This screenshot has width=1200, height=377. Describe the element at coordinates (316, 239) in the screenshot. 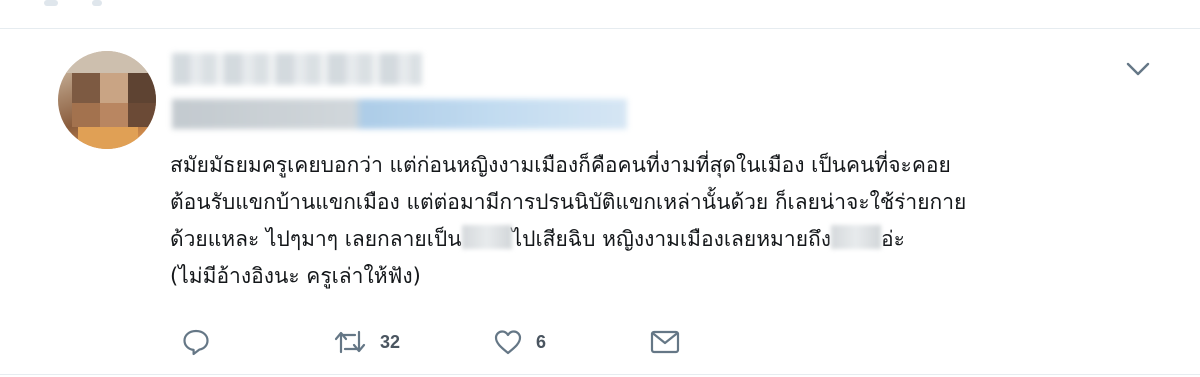

I see `tweet-text-fragment: ด้วยแหละ ไปๆมาๆ เลยกลายเป็น` at that location.